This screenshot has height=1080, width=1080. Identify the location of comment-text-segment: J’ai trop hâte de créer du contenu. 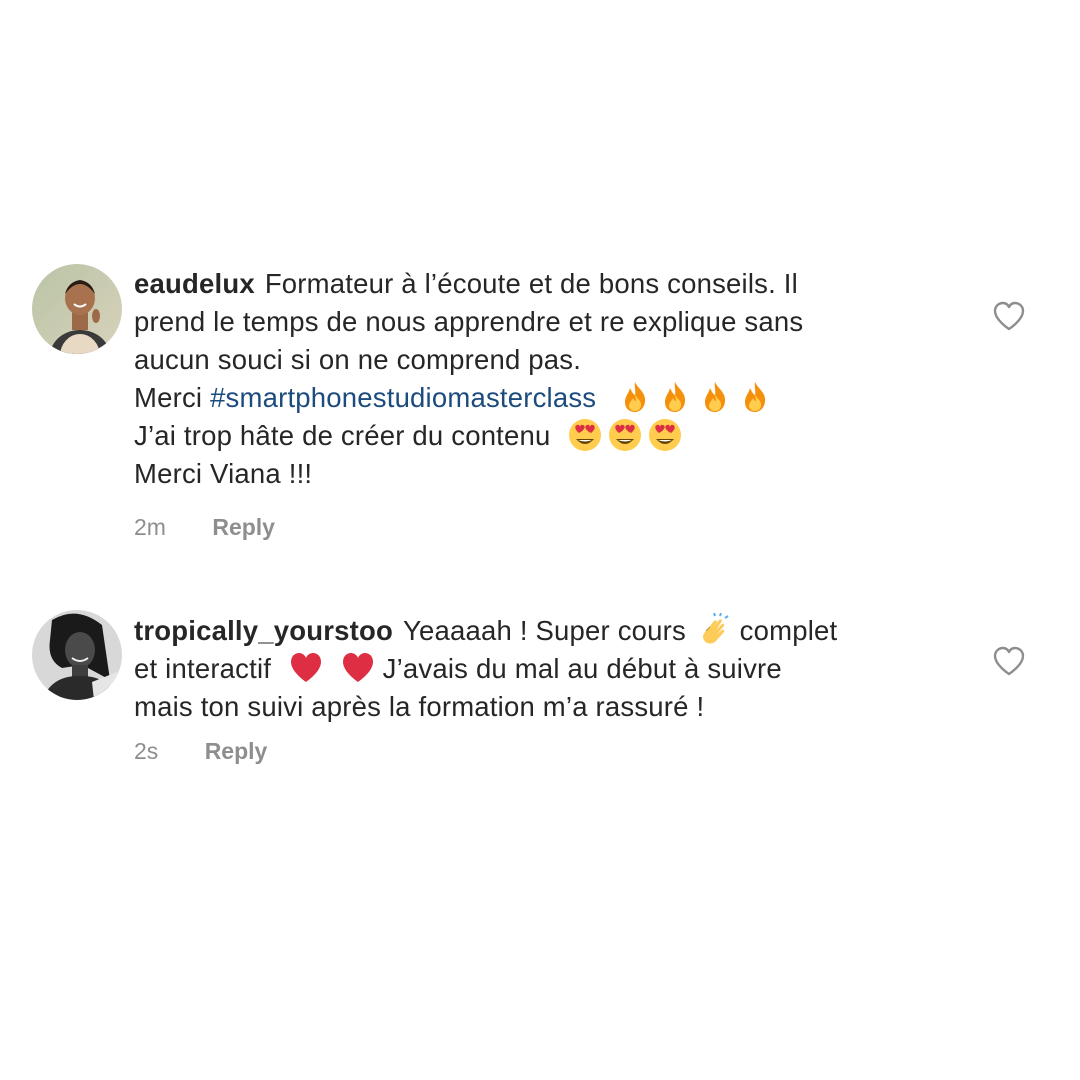
(342, 435).